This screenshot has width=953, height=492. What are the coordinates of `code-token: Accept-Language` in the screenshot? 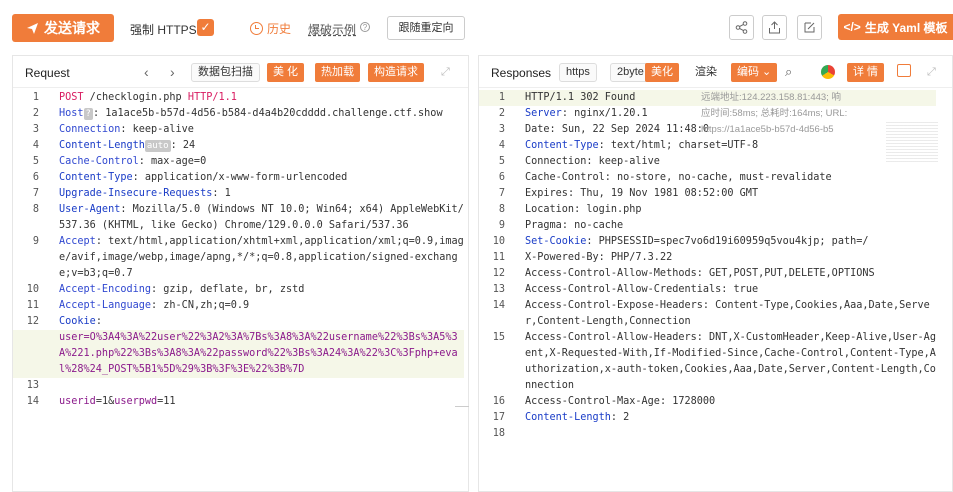 It's located at (105, 305).